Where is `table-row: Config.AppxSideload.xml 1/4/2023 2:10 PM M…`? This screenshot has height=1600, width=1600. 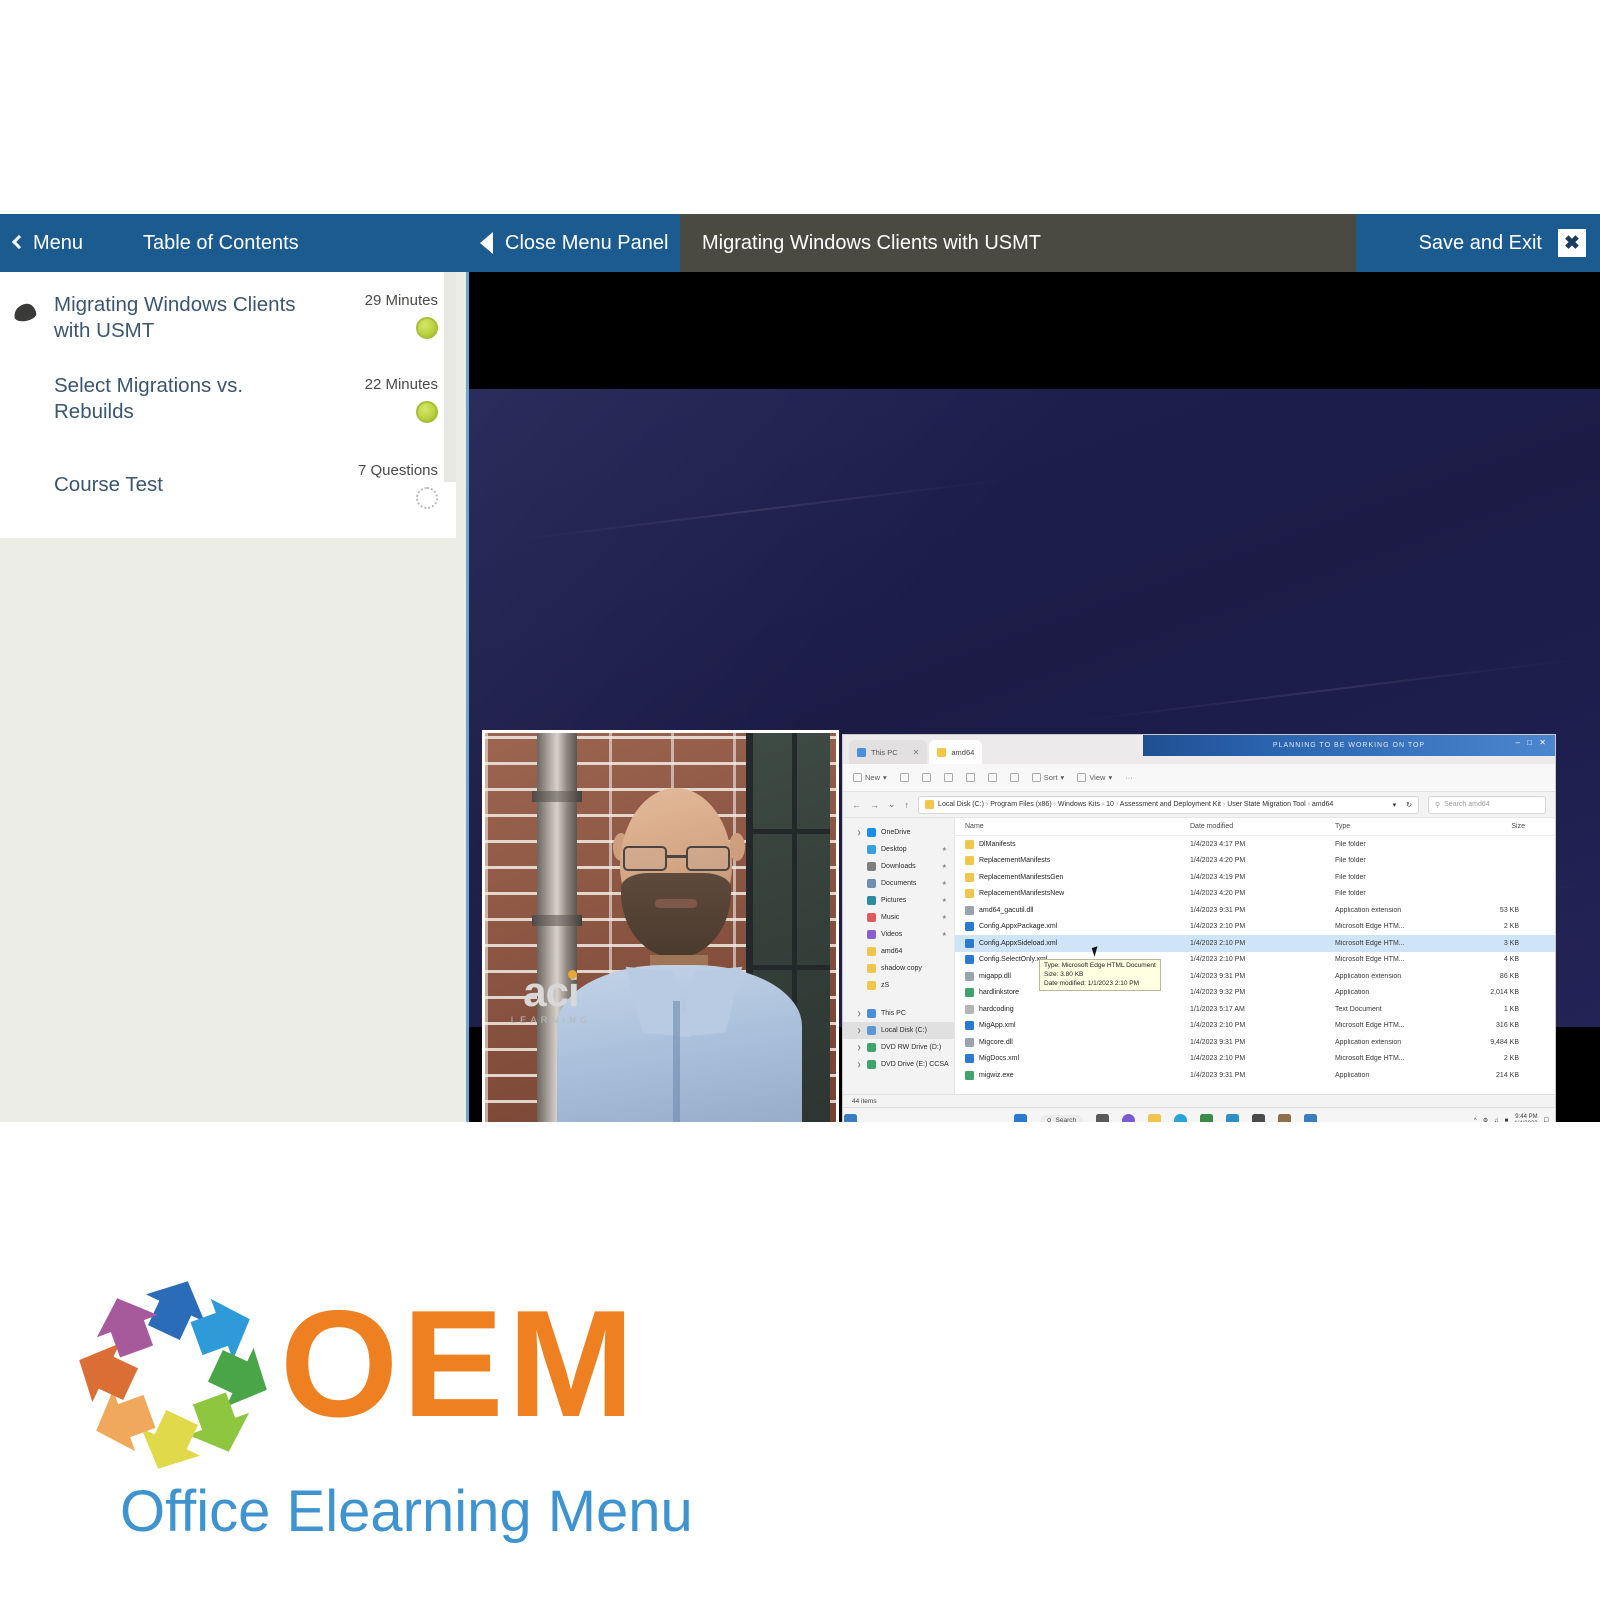 table-row: Config.AppxSideload.xml 1/4/2023 2:10 PM M… is located at coordinates (1255, 943).